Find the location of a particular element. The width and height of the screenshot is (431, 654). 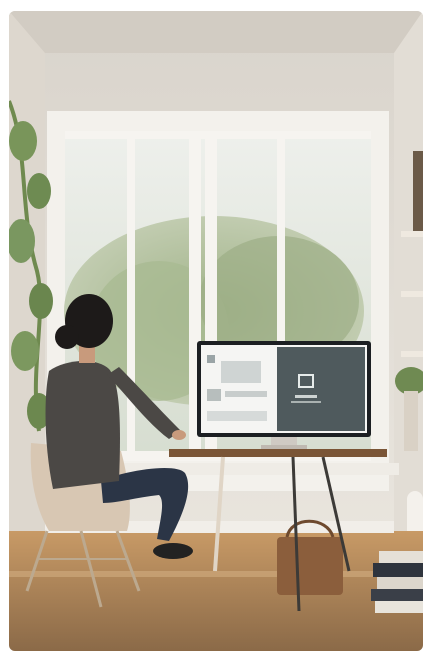

monitor is located at coordinates (284, 395).